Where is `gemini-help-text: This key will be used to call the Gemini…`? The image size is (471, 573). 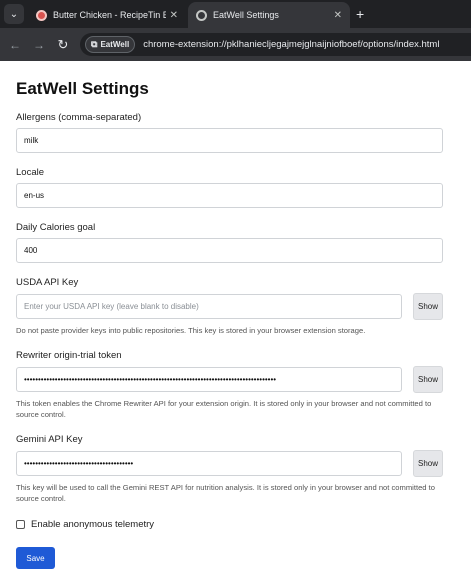
gemini-help-text: This key will be used to call the Gemini… is located at coordinates (225, 493).